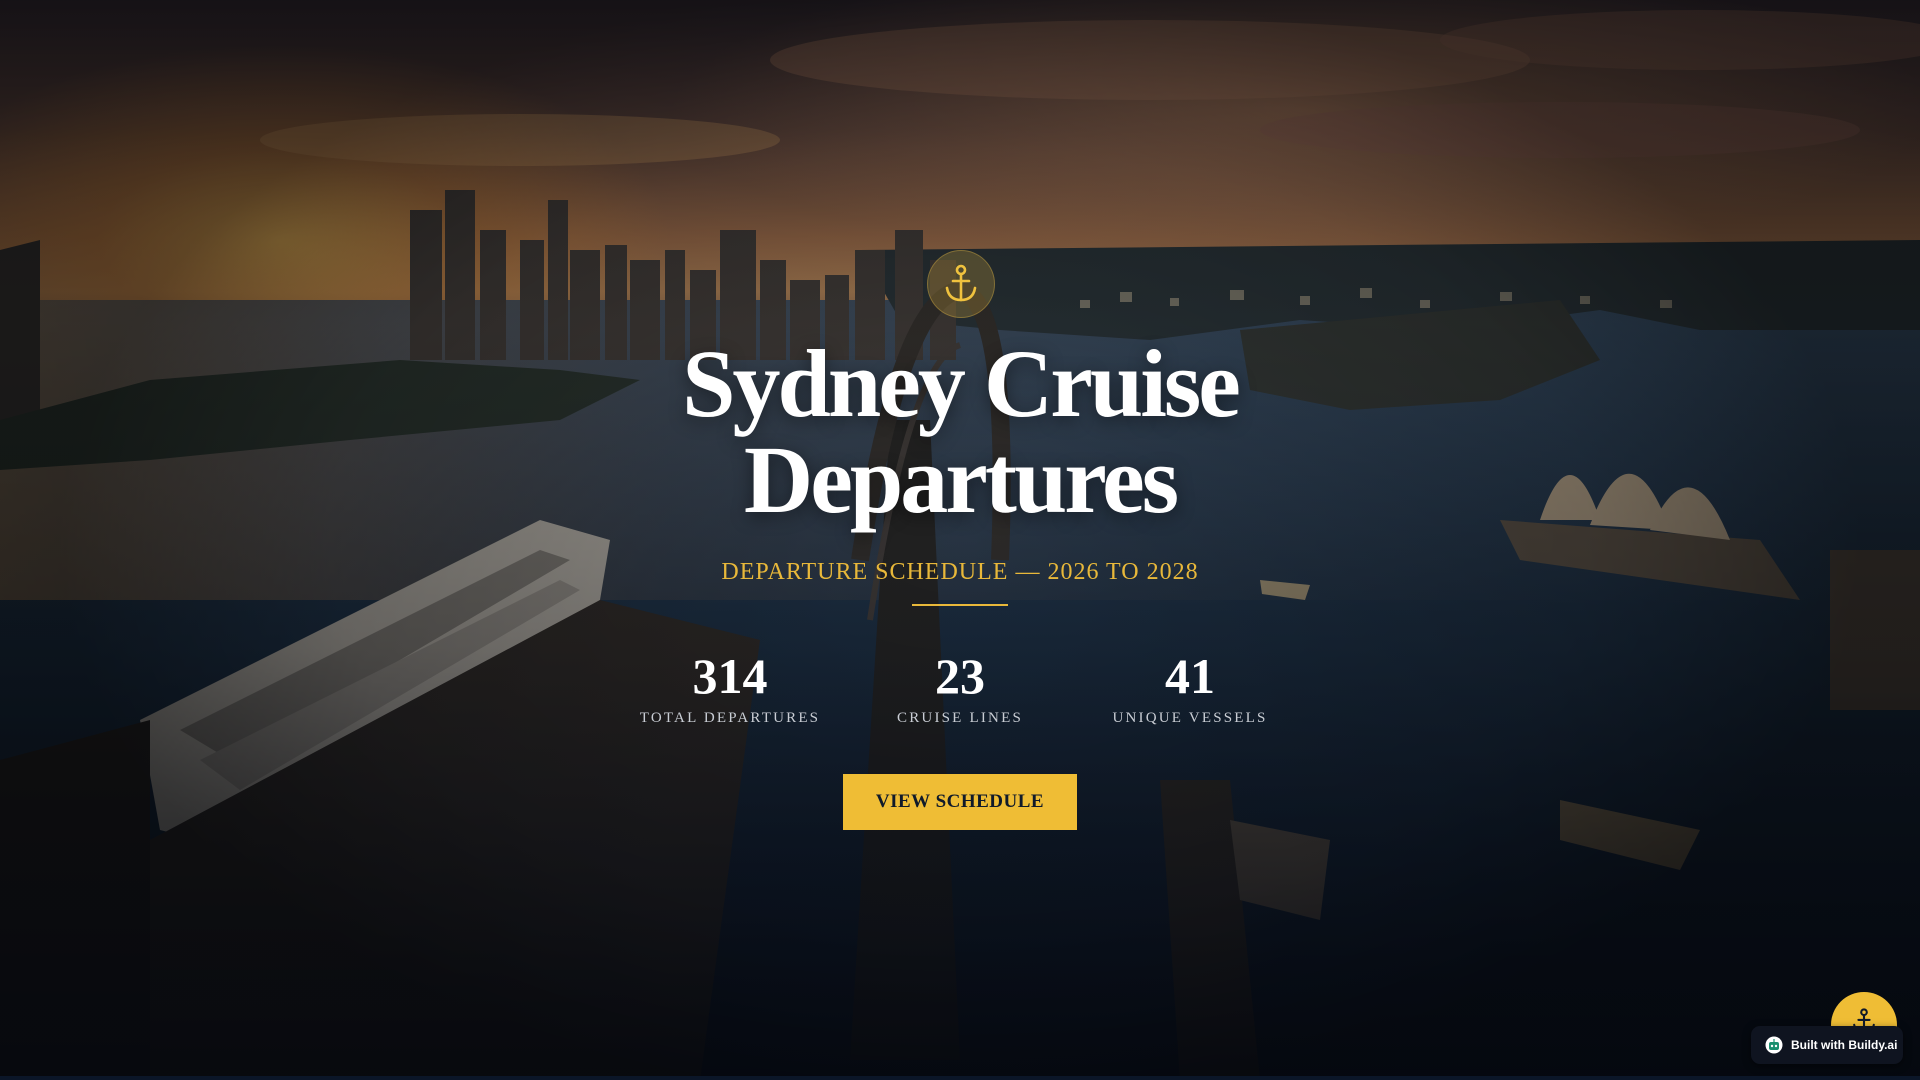 Image resolution: width=1920 pixels, height=1080 pixels. Describe the element at coordinates (1190, 718) in the screenshot. I see `stat-label: UNIQUE VESSELS` at that location.